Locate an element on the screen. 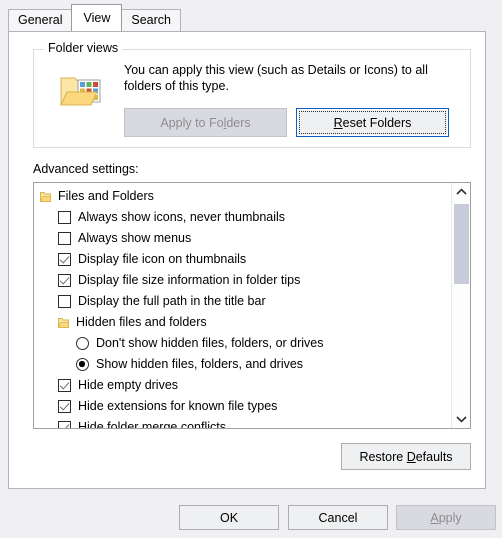 This screenshot has height=538, width=502. scrollbar-thumb is located at coordinates (461, 244).